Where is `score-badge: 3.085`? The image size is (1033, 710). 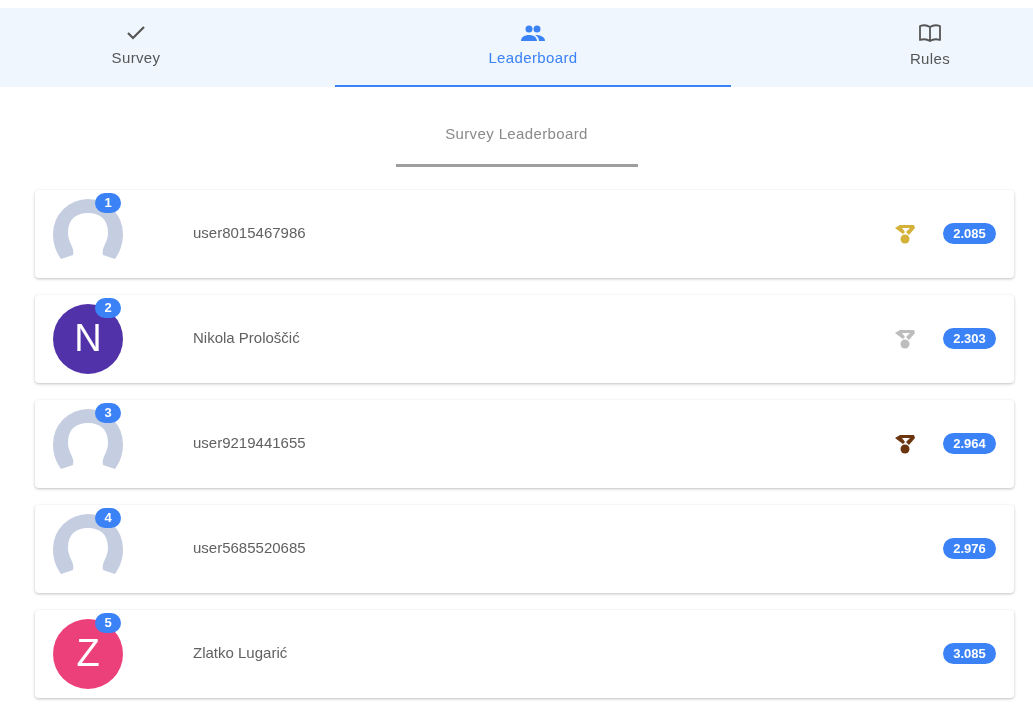 score-badge: 3.085 is located at coordinates (969, 653).